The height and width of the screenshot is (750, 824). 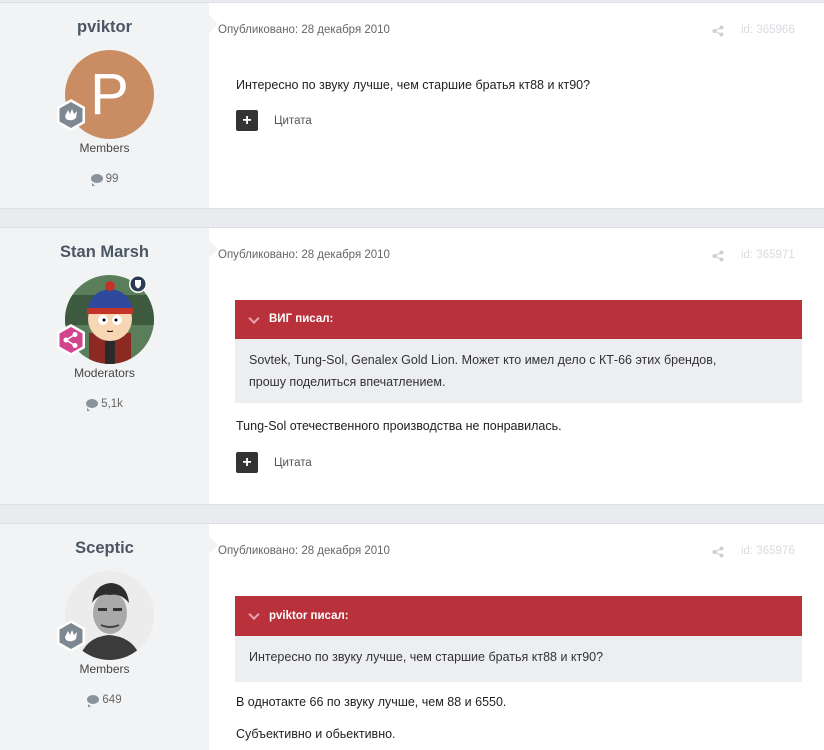 I want to click on post-count-value: 649, so click(x=112, y=700).